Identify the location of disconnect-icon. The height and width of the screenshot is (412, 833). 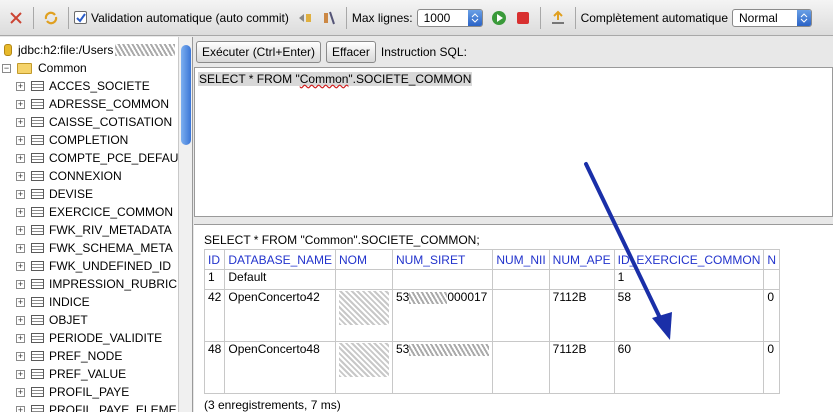
(16, 18).